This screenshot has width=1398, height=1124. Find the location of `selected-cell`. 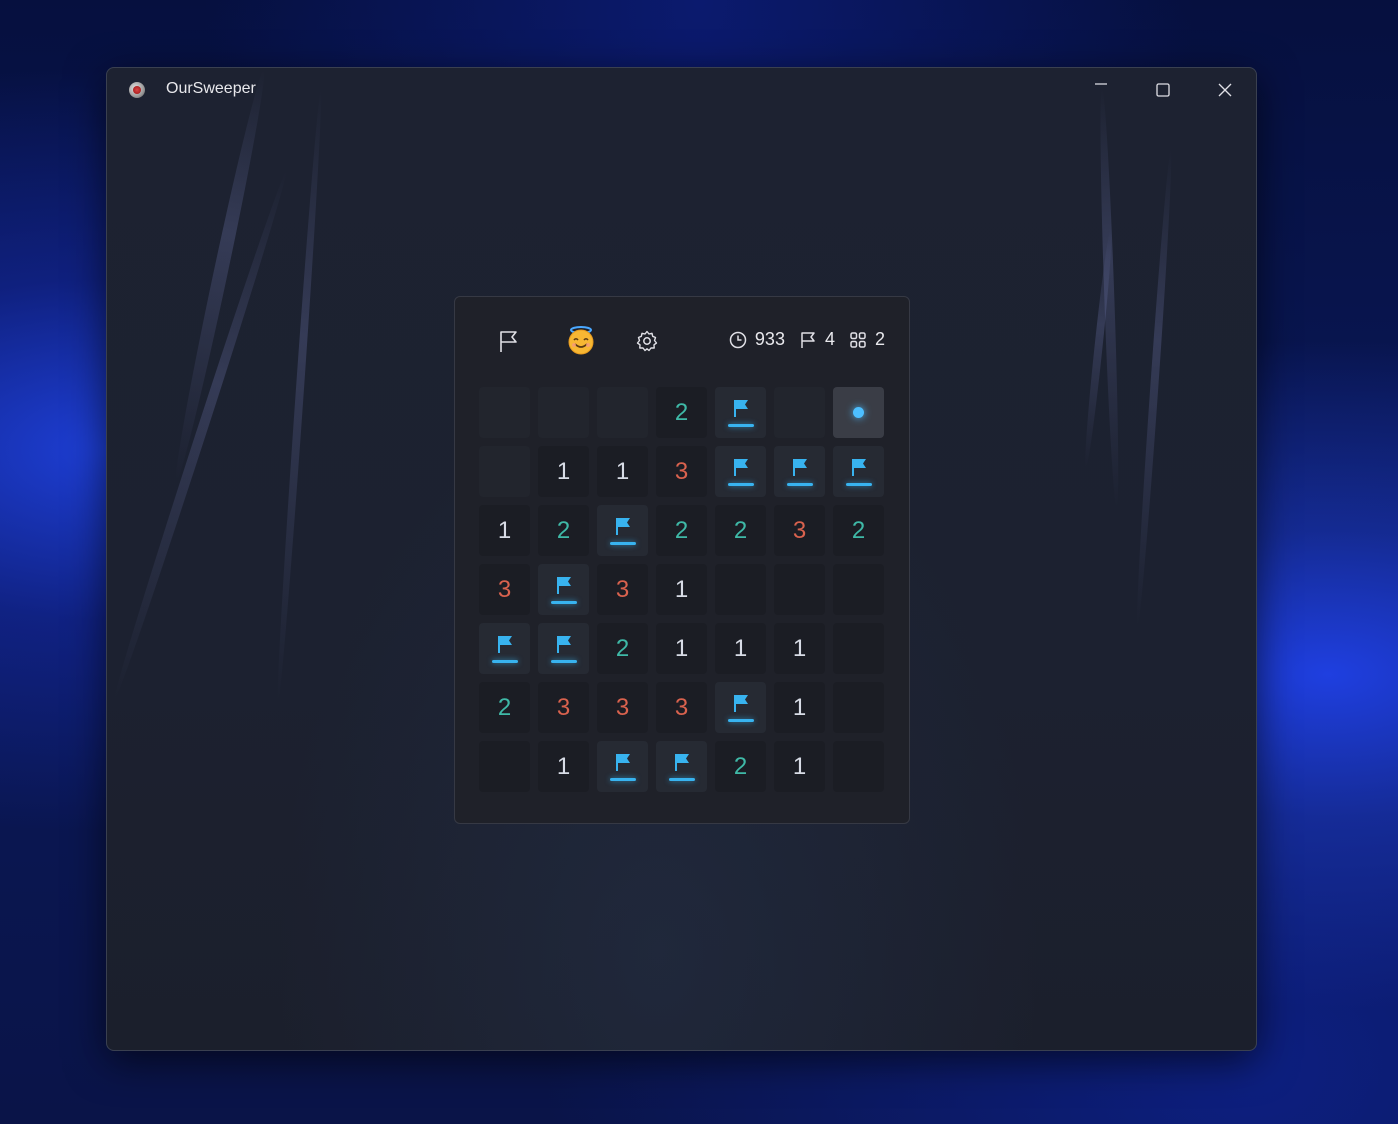

selected-cell is located at coordinates (858, 412).